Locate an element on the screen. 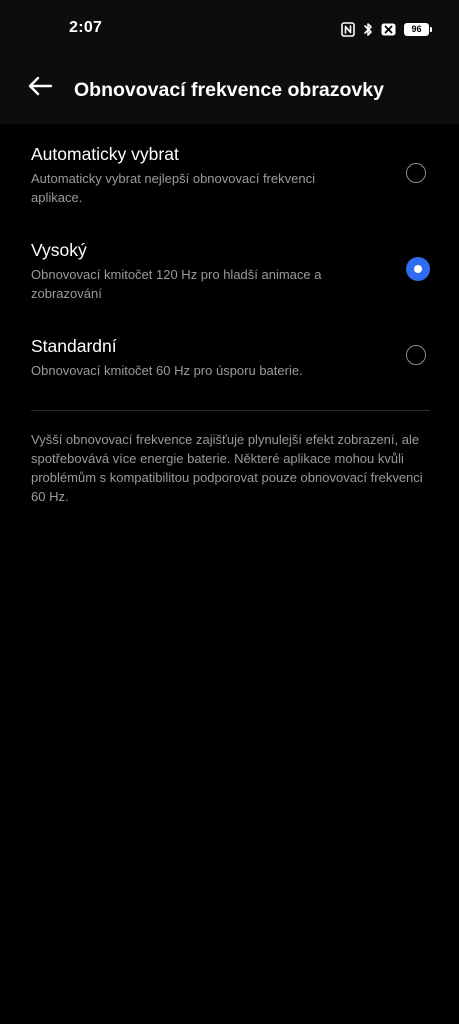 This screenshot has height=1024, width=459. status-icons: 96 is located at coordinates (386, 29).